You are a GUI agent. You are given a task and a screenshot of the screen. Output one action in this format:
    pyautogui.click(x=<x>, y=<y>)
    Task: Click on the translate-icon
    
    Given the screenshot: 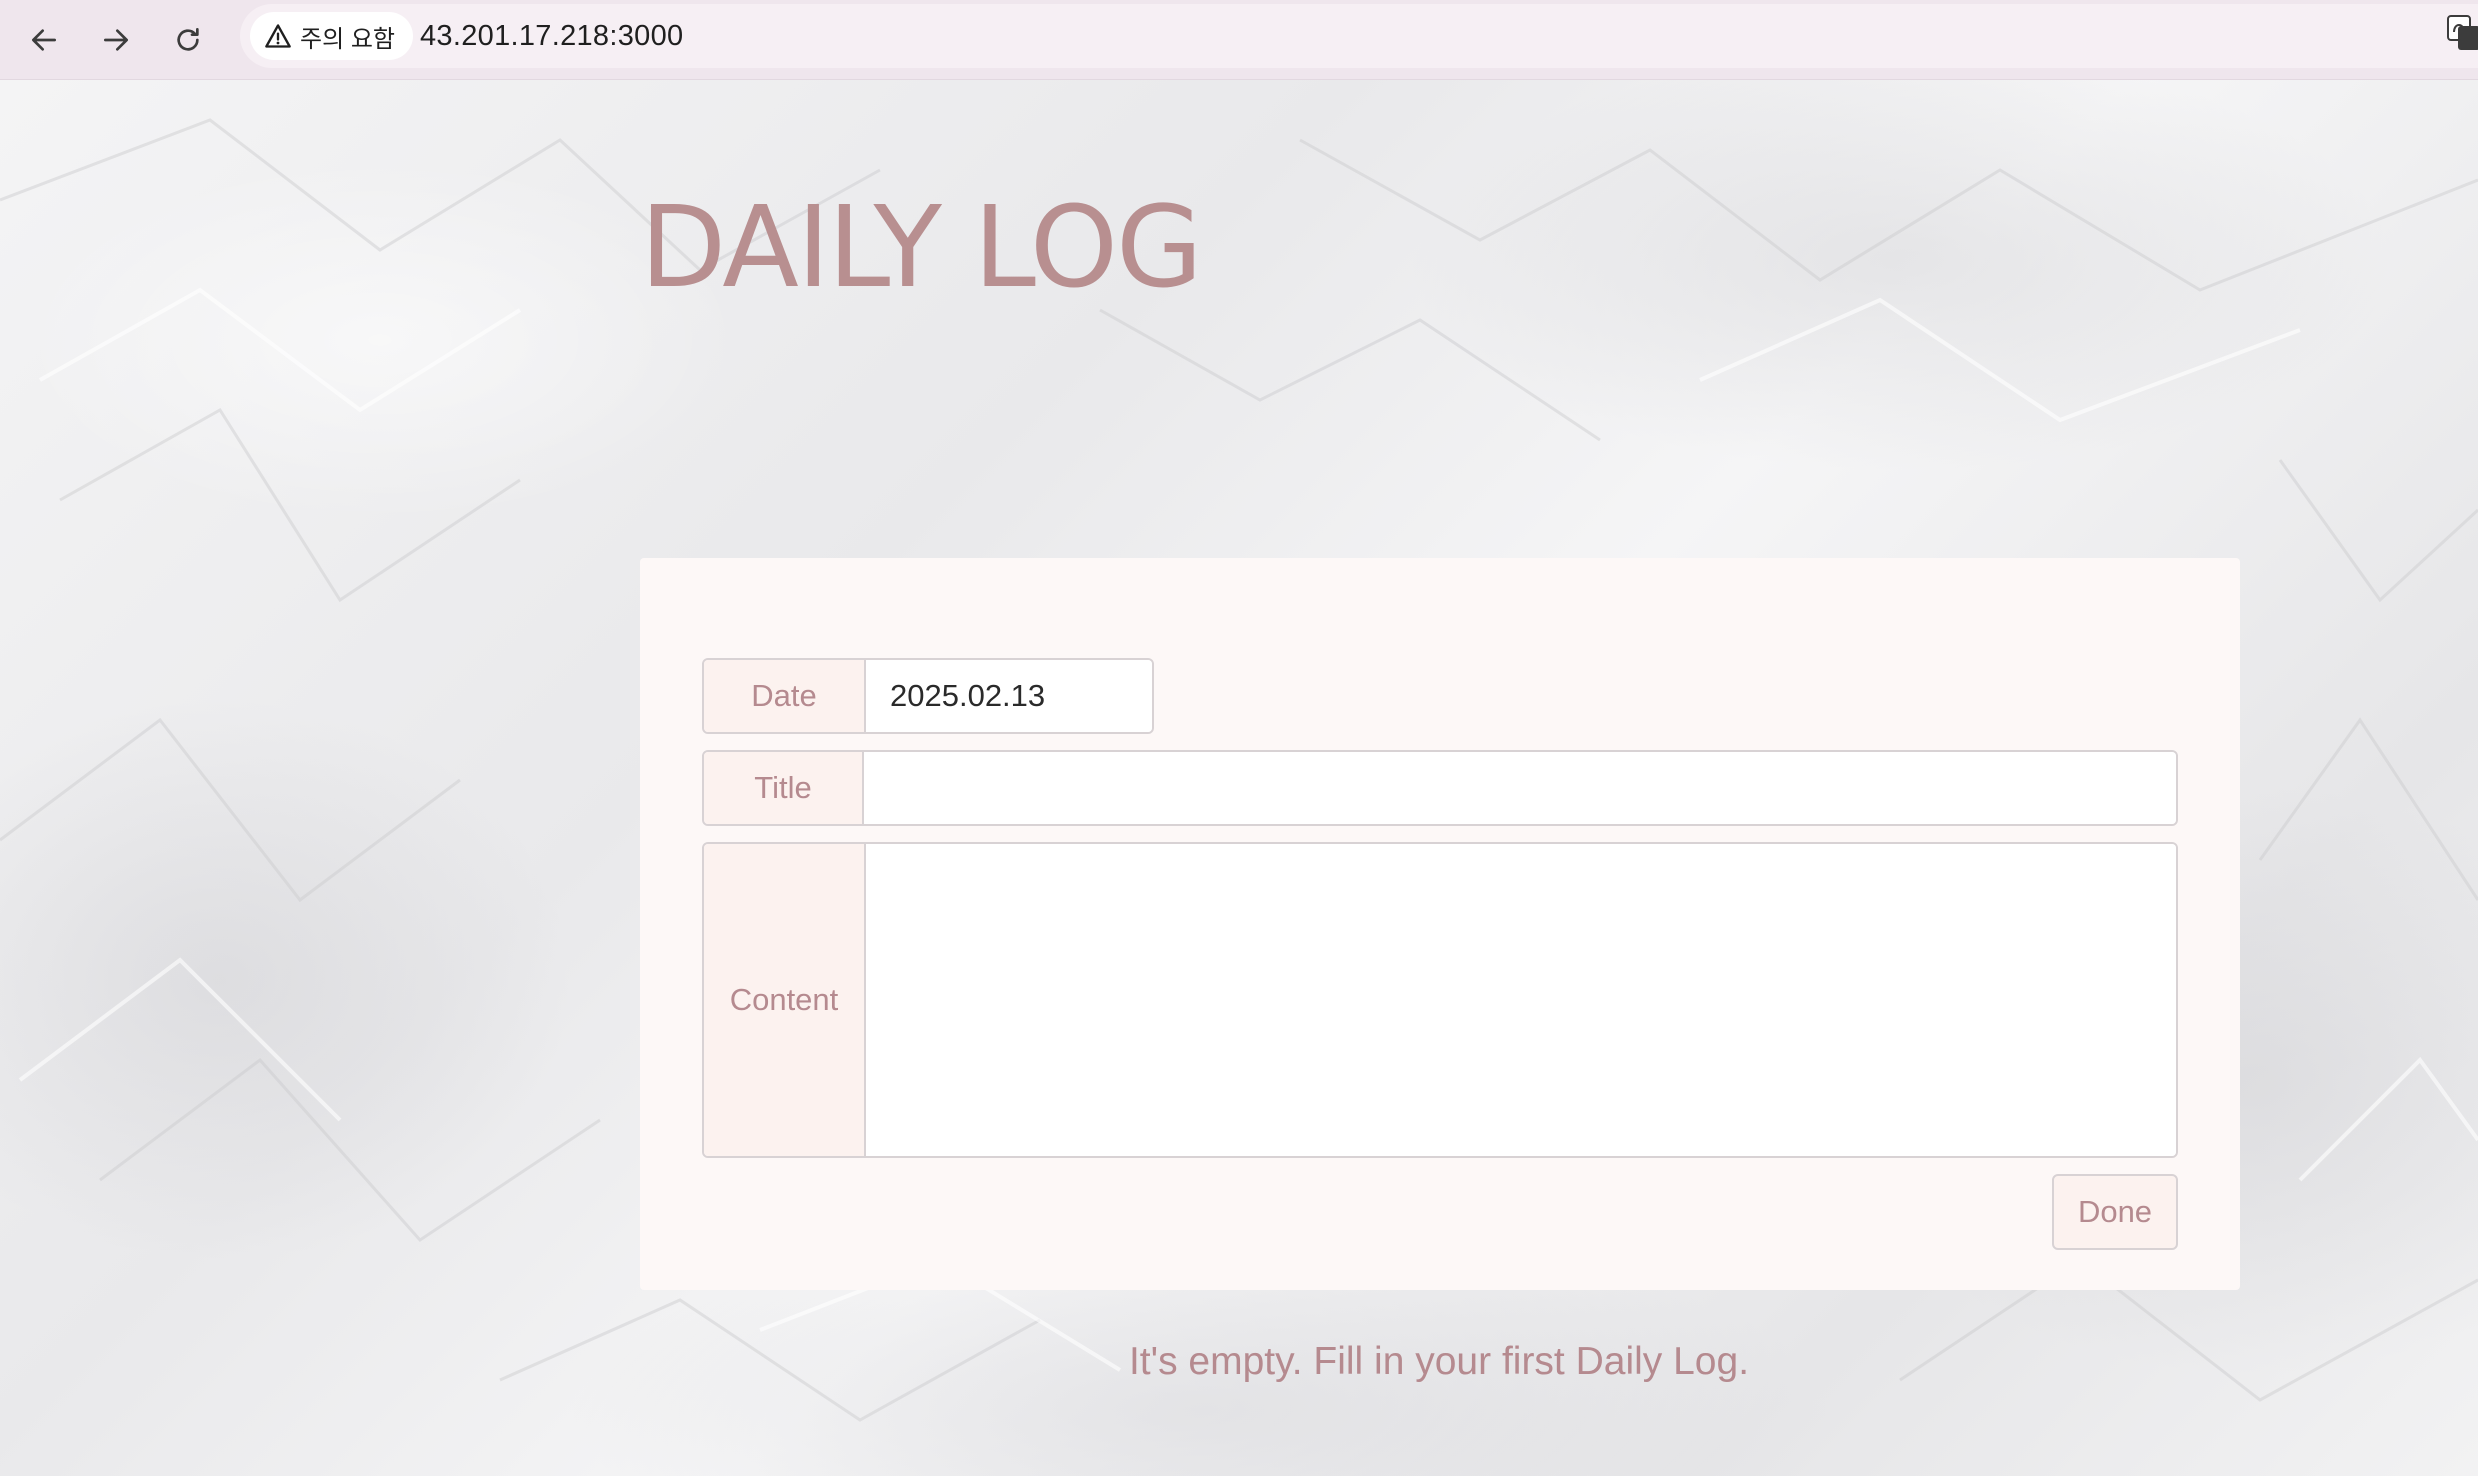 What is the action you would take?
    pyautogui.click(x=2462, y=33)
    